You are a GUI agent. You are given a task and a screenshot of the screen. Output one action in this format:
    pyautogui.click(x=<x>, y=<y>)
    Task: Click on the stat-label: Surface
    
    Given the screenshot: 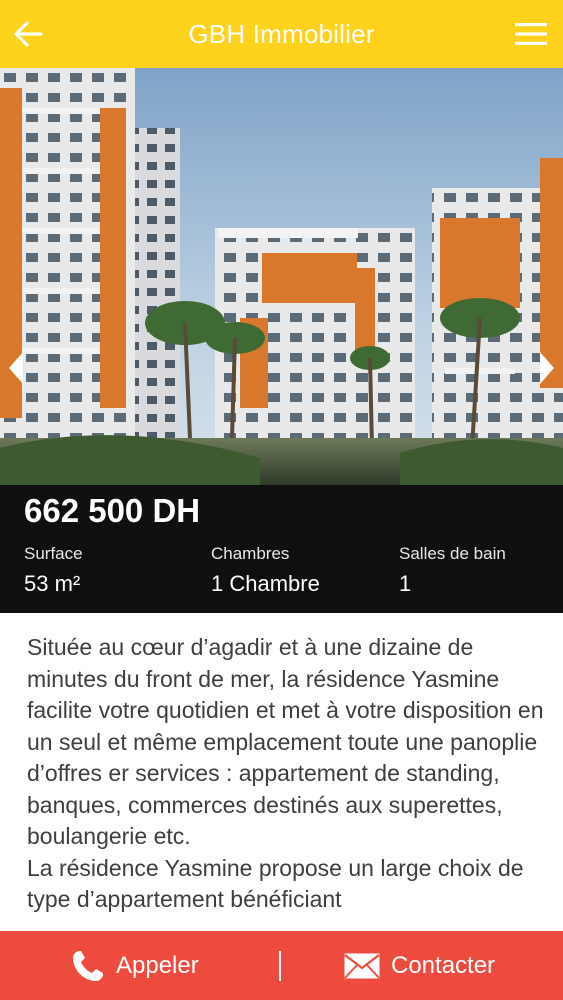 What is the action you would take?
    pyautogui.click(x=53, y=553)
    